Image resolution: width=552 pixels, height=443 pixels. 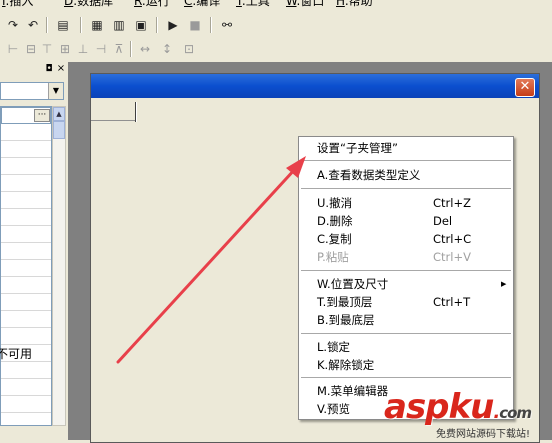 What do you see at coordinates (276, 25) in the screenshot?
I see `standard-toolbar: ↷ ↶ ▤ ▦ ▥ ▣ ▶ ■ ⚯` at bounding box center [276, 25].